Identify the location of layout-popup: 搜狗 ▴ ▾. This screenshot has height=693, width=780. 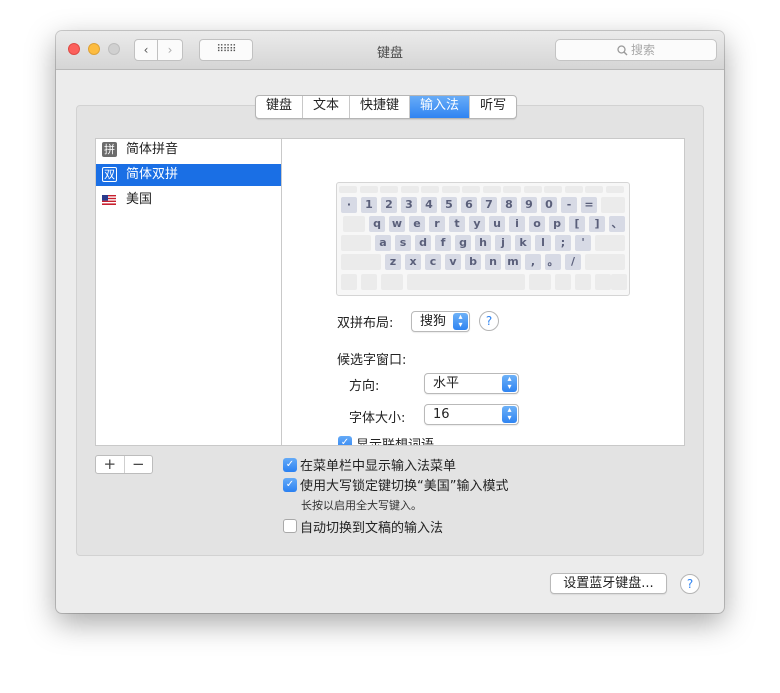
(440, 321).